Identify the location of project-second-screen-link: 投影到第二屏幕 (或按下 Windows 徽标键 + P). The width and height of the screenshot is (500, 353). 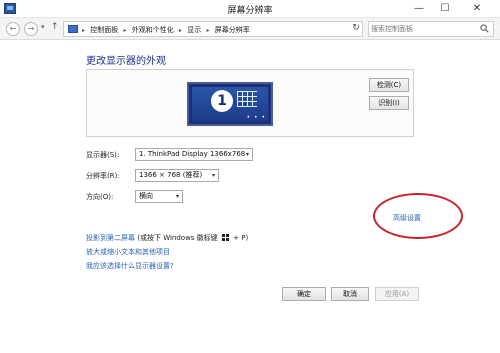
(167, 238).